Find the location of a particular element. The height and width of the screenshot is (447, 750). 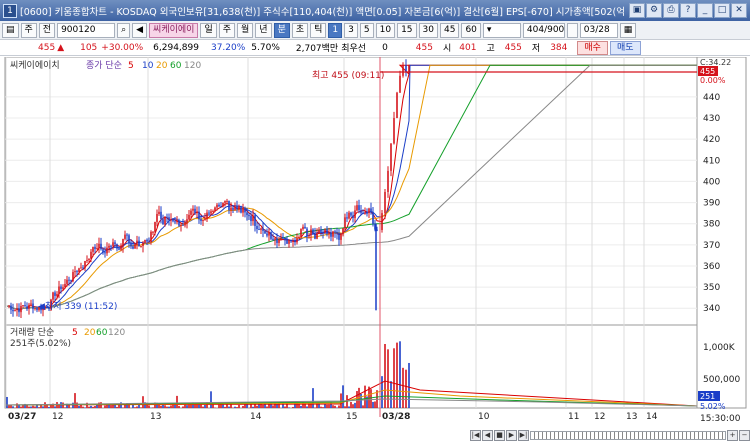

priority-label: 최우선 is located at coordinates (353, 47).